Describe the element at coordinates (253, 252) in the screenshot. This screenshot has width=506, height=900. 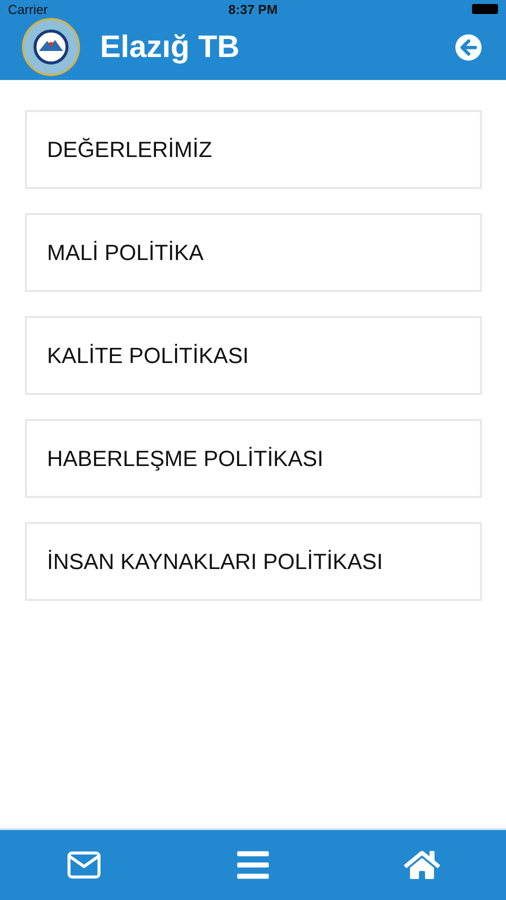
I see `menu-item: MALİ POLİTİKA` at that location.